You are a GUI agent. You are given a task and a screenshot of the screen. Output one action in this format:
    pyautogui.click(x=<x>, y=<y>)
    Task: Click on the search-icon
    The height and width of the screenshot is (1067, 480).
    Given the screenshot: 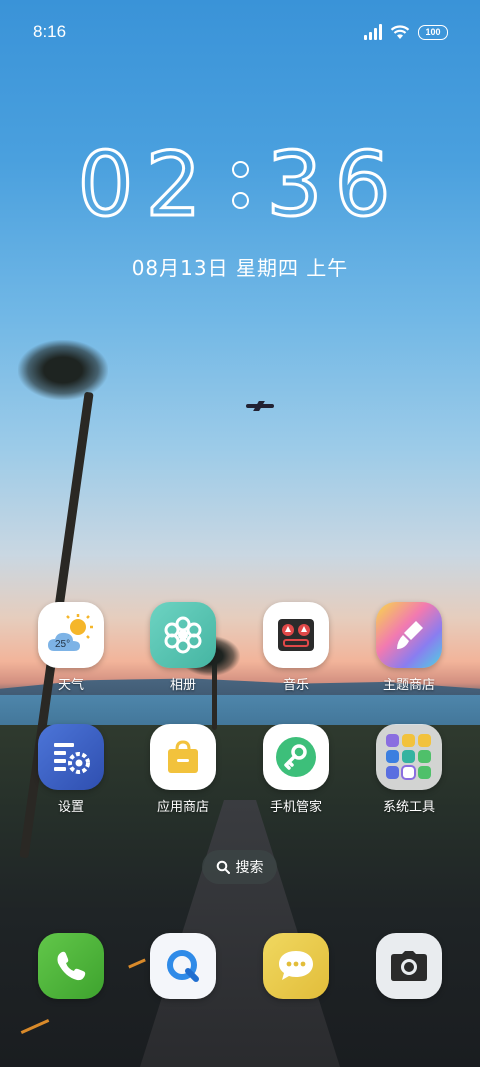 What is the action you would take?
    pyautogui.click(x=223, y=867)
    